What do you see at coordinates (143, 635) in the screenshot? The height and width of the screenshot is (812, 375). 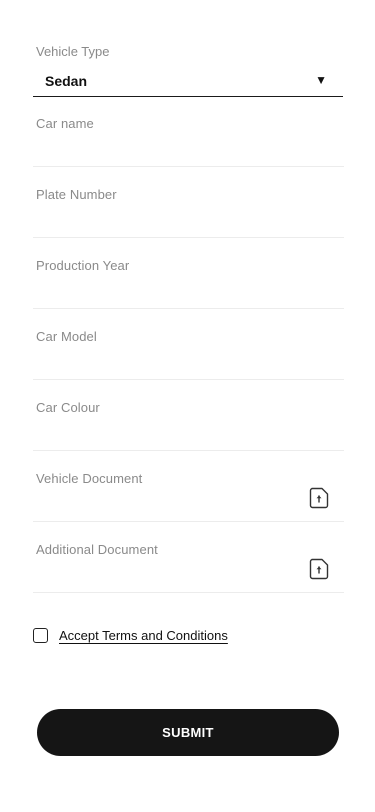 I see `terms-link: Accept Terms and Conditions` at bounding box center [143, 635].